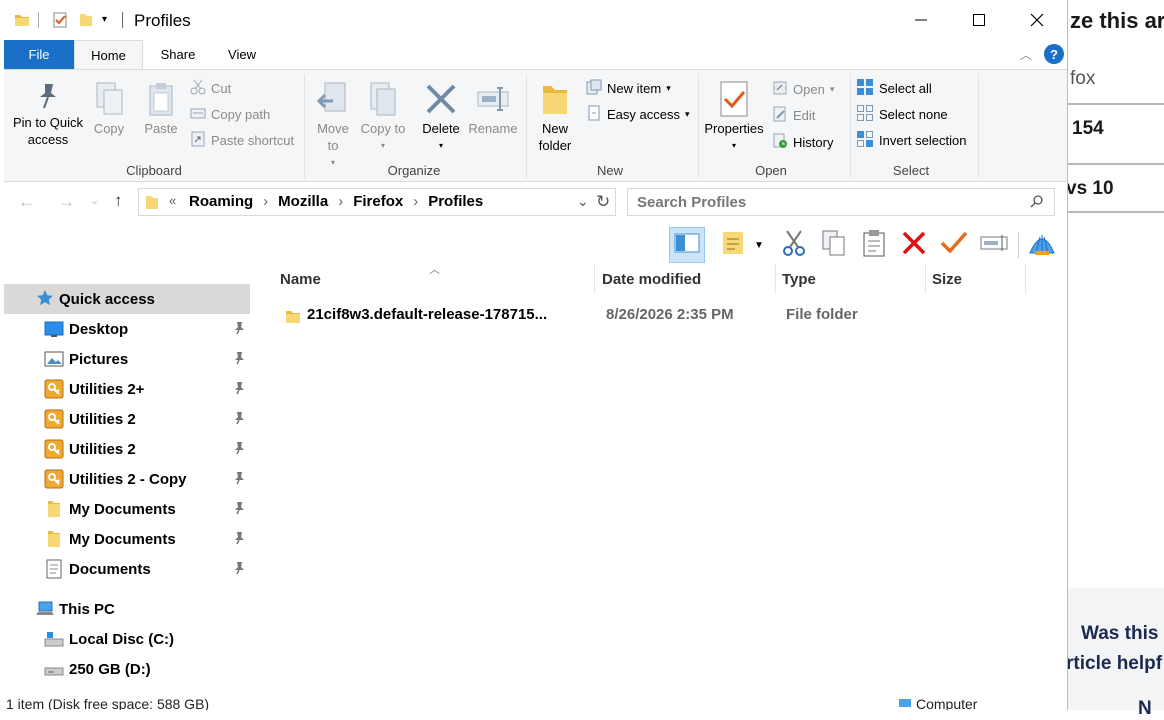 Image resolution: width=1164 pixels, height=720 pixels. Describe the element at coordinates (994, 245) in the screenshot. I see `rename-toolbar-button` at that location.